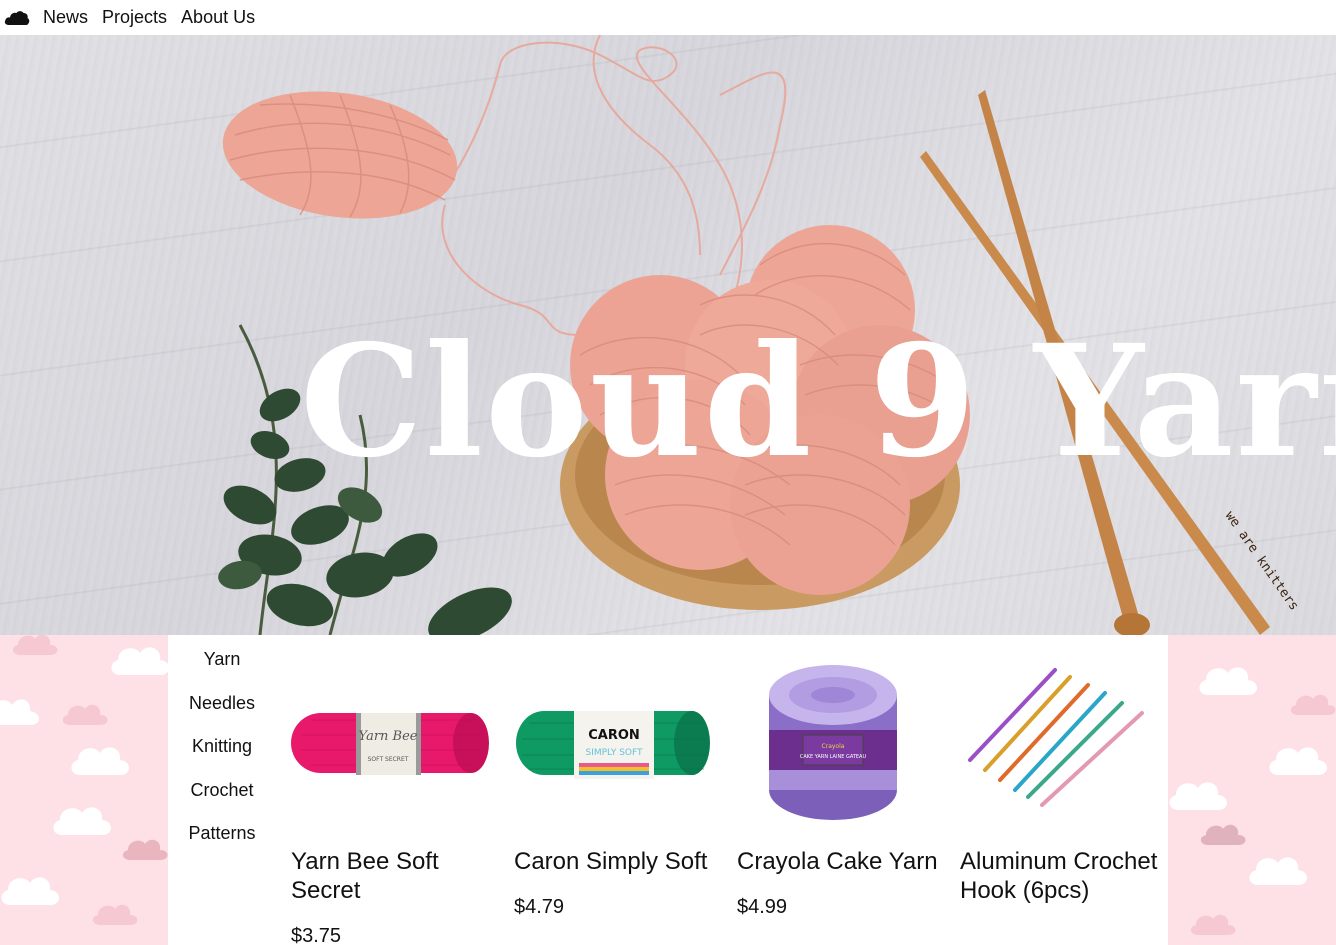 This screenshot has height=945, width=1336. I want to click on sidebar-item-yarn: Yarn, so click(222, 657).